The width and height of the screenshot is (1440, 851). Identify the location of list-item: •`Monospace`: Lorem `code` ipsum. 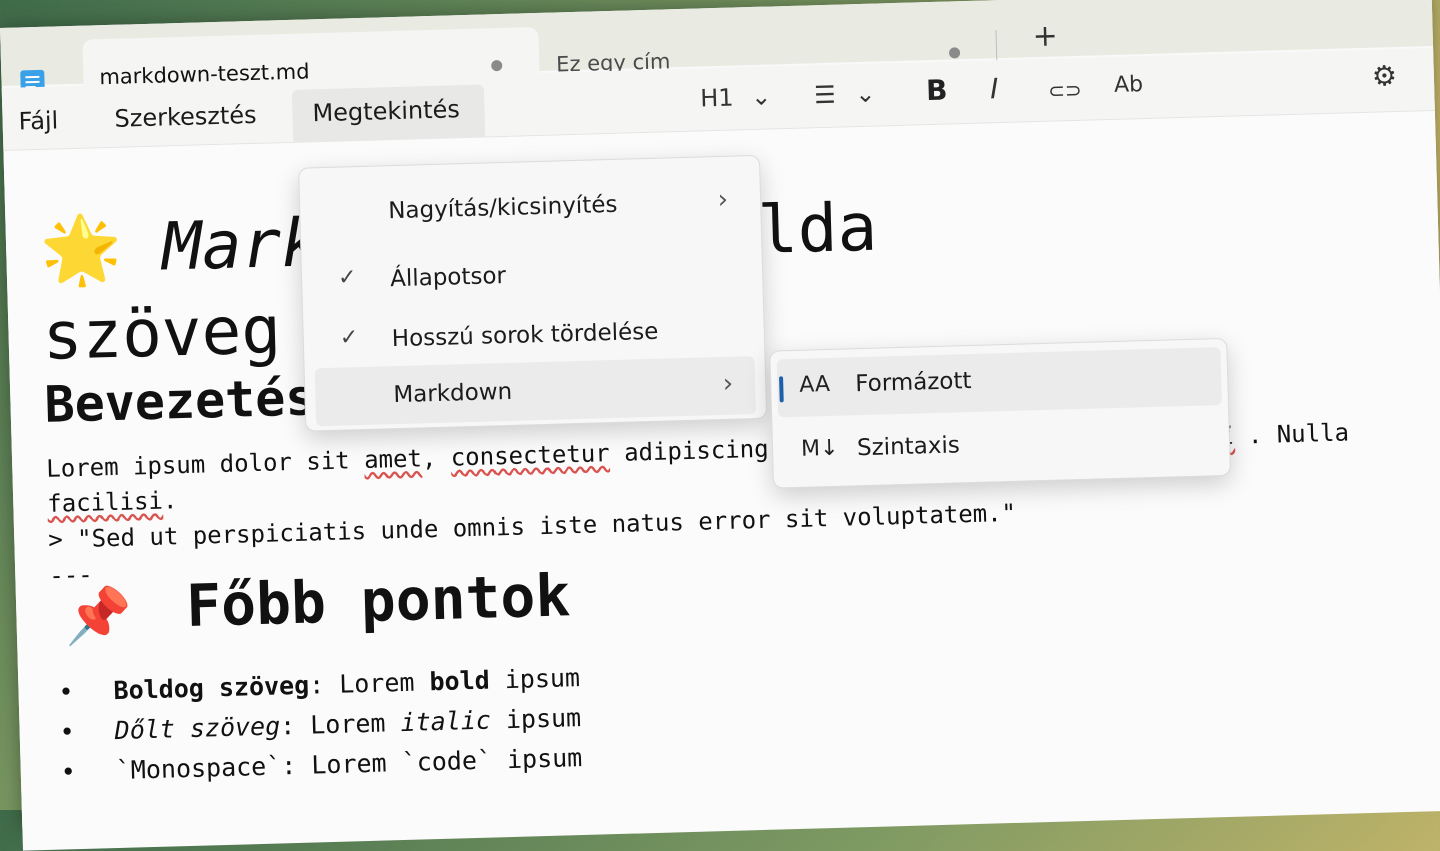
(321, 765).